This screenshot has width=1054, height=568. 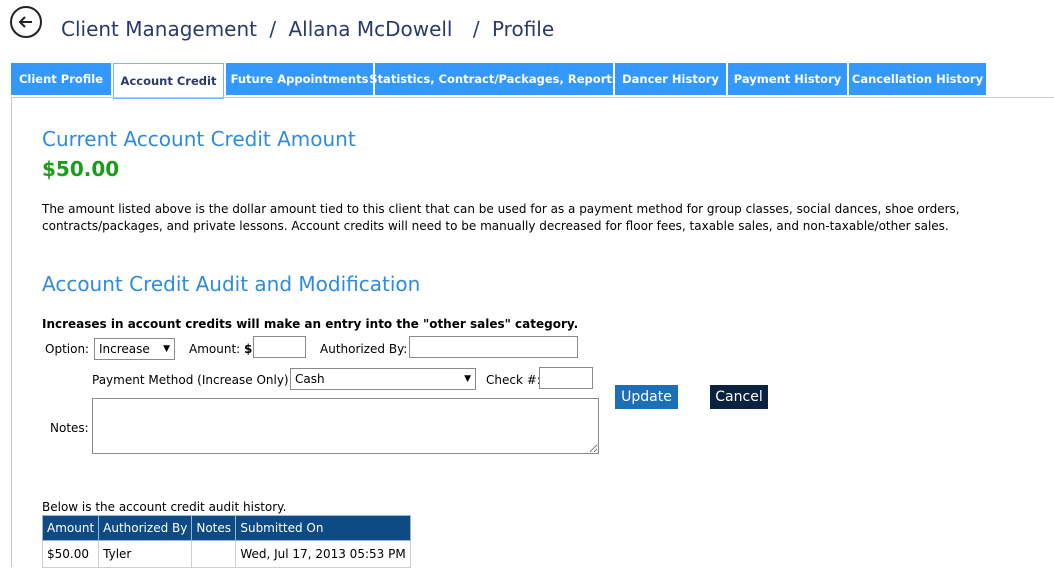 What do you see at coordinates (299, 79) in the screenshot?
I see `tab-future-appointments: Future Appointments` at bounding box center [299, 79].